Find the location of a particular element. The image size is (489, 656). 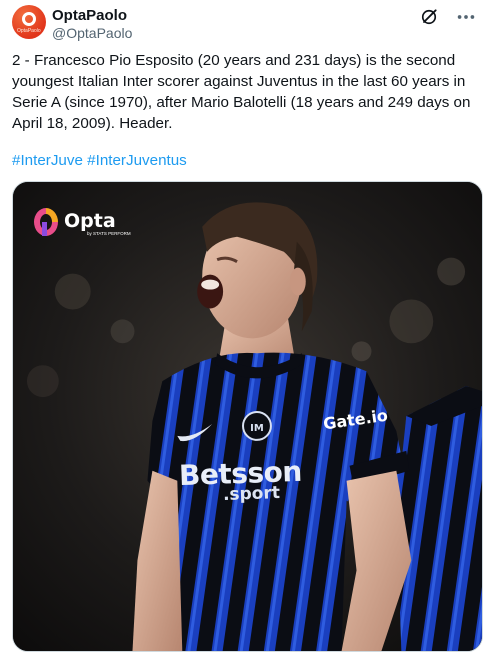

opta-logo-icon is located at coordinates (46, 222).